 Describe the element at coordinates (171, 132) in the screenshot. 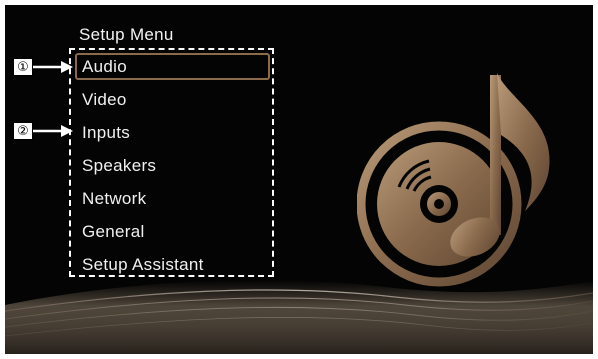

I see `menu-item-inputs: Inputs` at that location.